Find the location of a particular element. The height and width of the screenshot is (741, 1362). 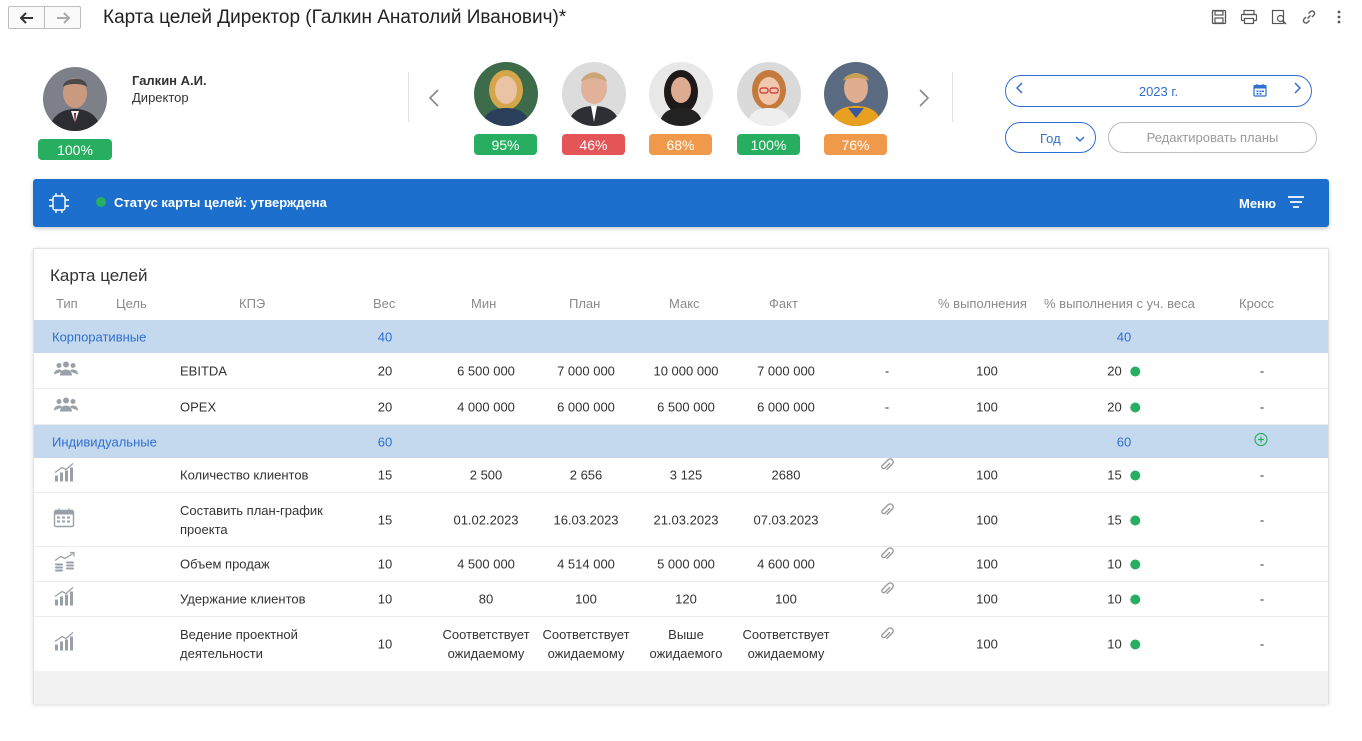

weight-value: 10 is located at coordinates (385, 644).